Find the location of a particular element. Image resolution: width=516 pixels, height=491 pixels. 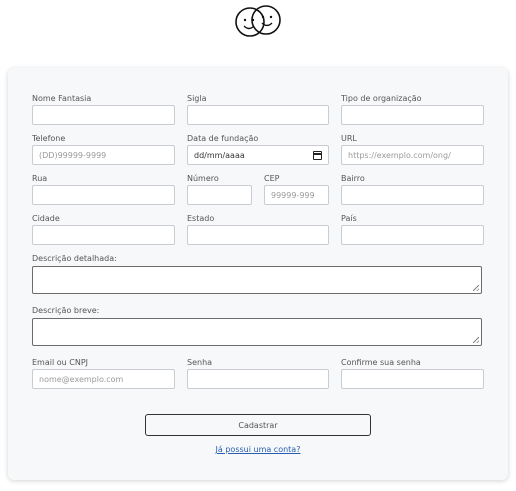

login-link: Já possui uma conta? is located at coordinates (258, 449).